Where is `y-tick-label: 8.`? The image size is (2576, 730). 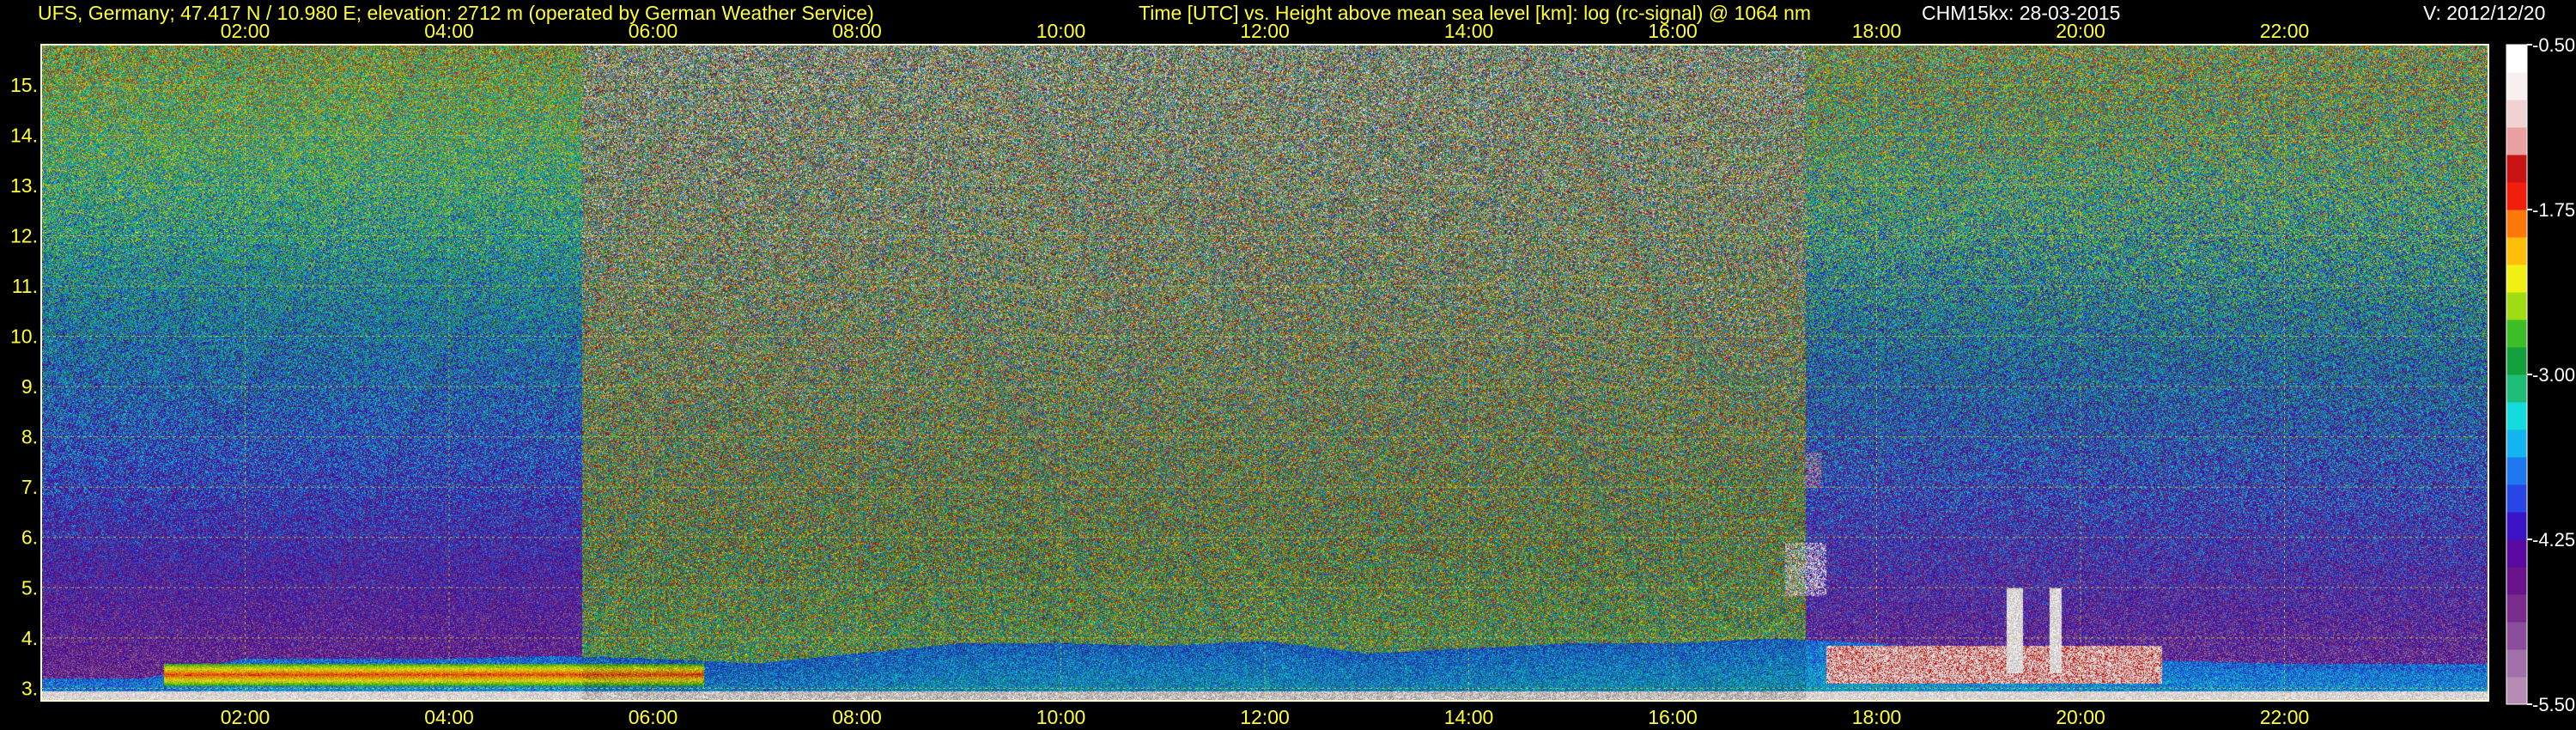 y-tick-label: 8. is located at coordinates (29, 437).